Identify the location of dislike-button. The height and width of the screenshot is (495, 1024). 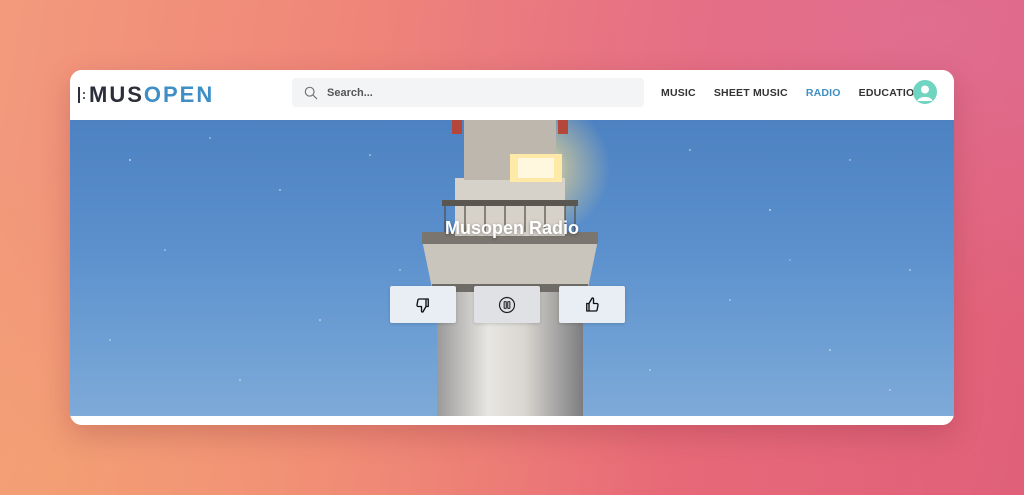
(423, 304).